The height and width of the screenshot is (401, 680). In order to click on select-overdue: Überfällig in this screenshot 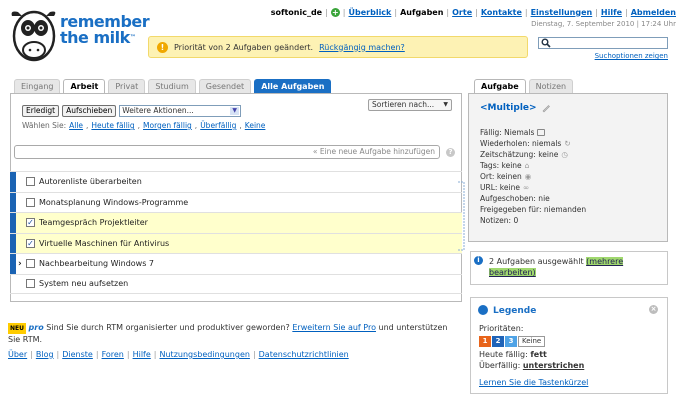, I will do `click(218, 125)`.